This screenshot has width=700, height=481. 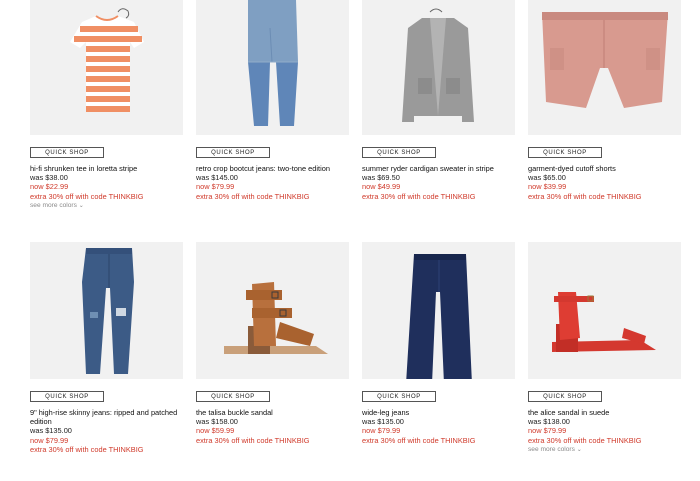 I want to click on product-name: the talisa buckle sandal, so click(x=272, y=412).